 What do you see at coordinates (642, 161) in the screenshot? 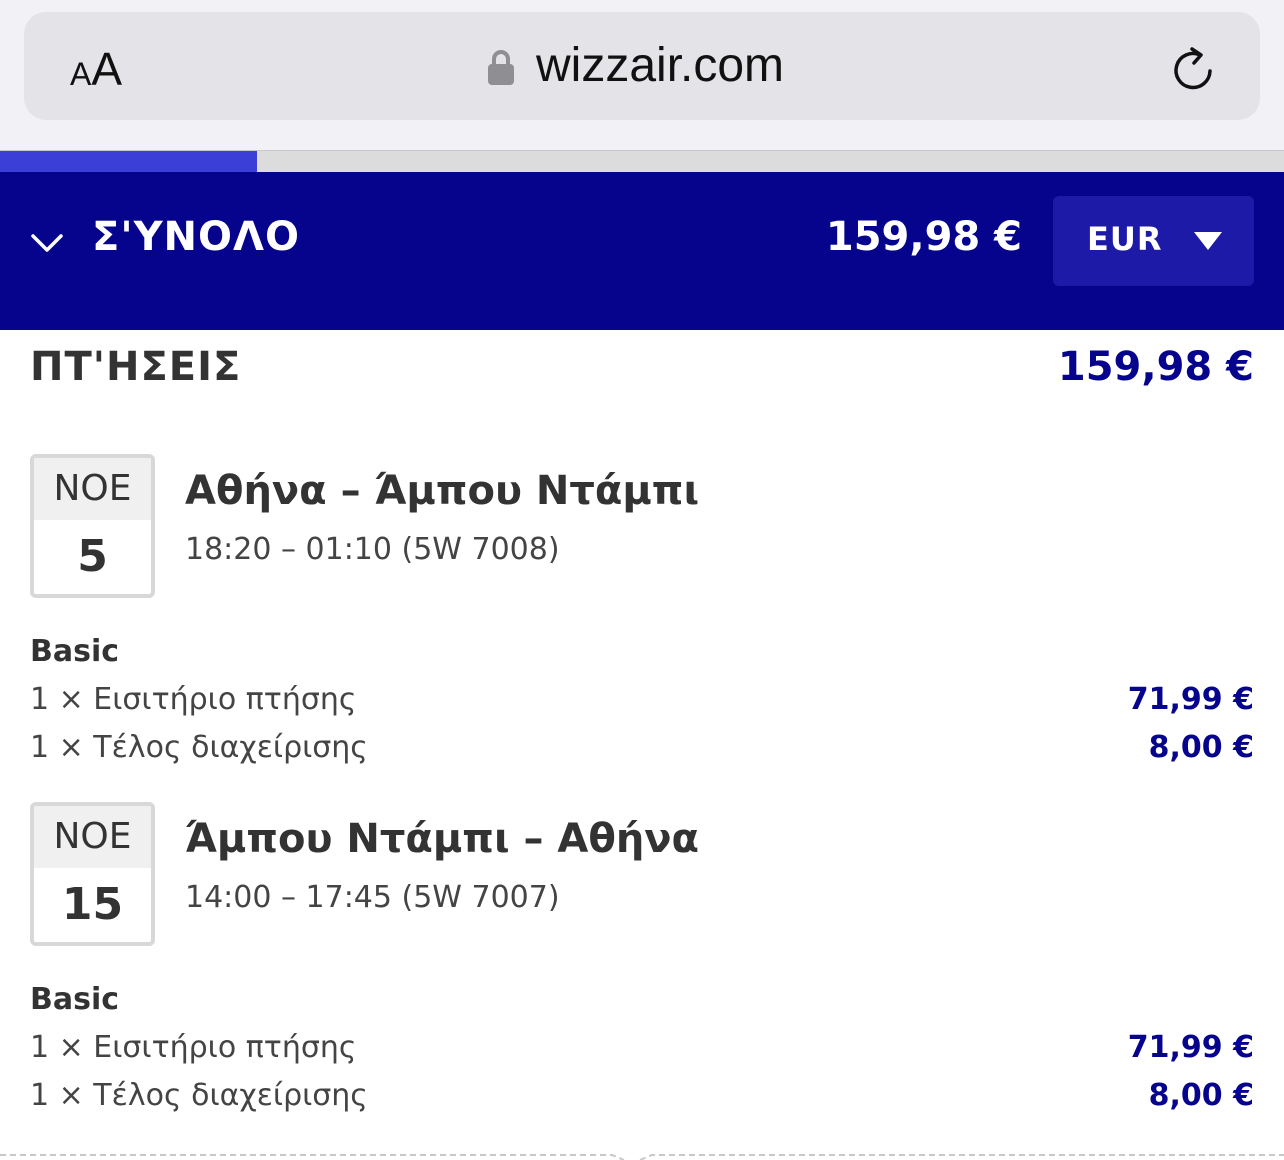
I see `page-load-progress` at bounding box center [642, 161].